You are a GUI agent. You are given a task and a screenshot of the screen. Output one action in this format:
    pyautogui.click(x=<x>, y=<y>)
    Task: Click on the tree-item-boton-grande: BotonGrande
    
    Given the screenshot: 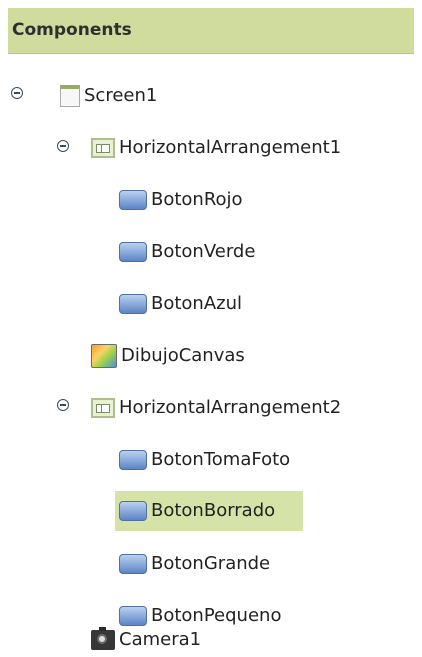 What is the action you would take?
    pyautogui.click(x=194, y=564)
    